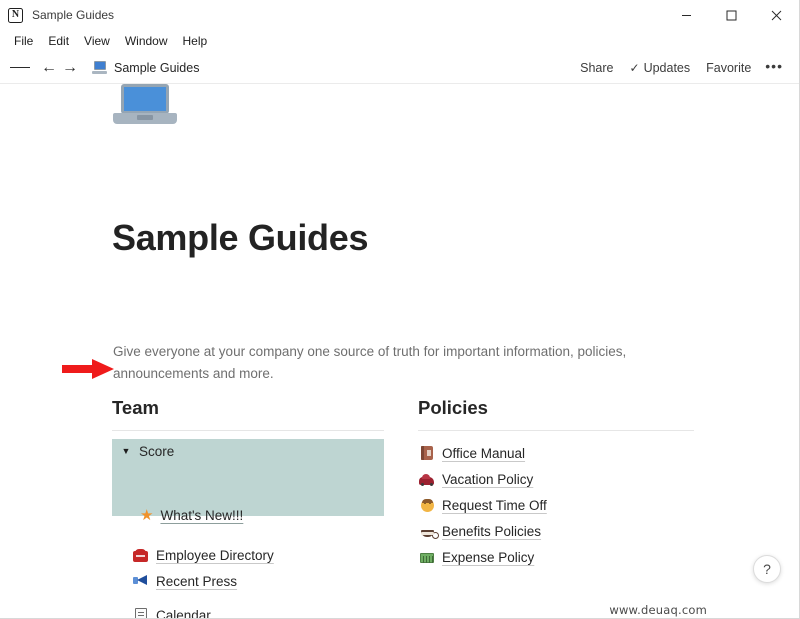  What do you see at coordinates (453, 407) in the screenshot?
I see `policies-heading: Policies` at bounding box center [453, 407].